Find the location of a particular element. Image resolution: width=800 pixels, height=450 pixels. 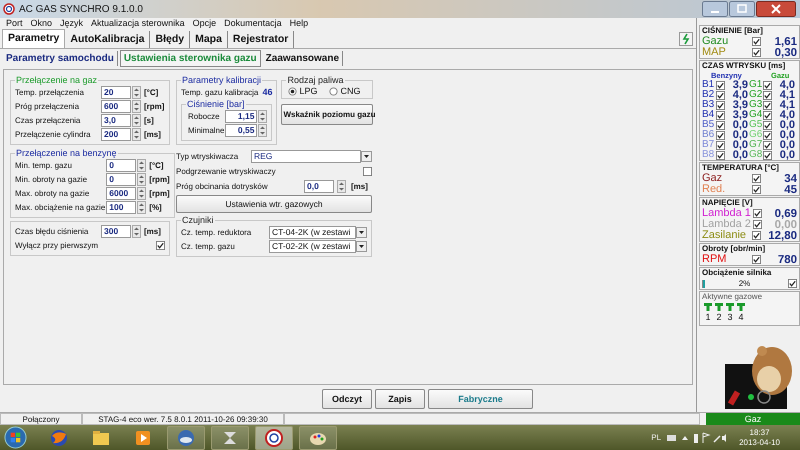

menu-item: Język is located at coordinates (72, 23).